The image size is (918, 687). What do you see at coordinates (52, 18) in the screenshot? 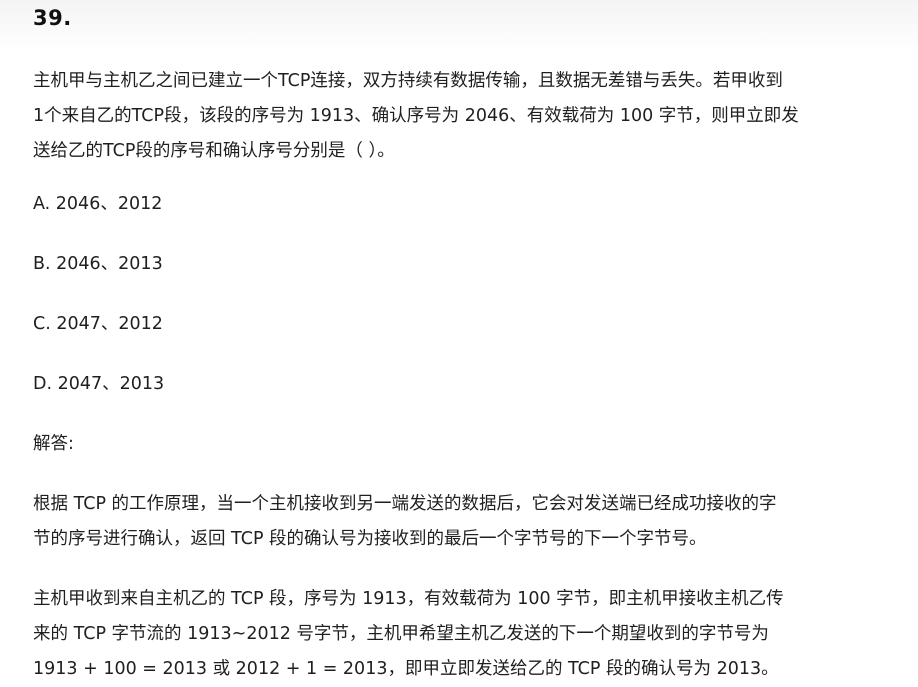
I see `question-number: 39.` at bounding box center [52, 18].